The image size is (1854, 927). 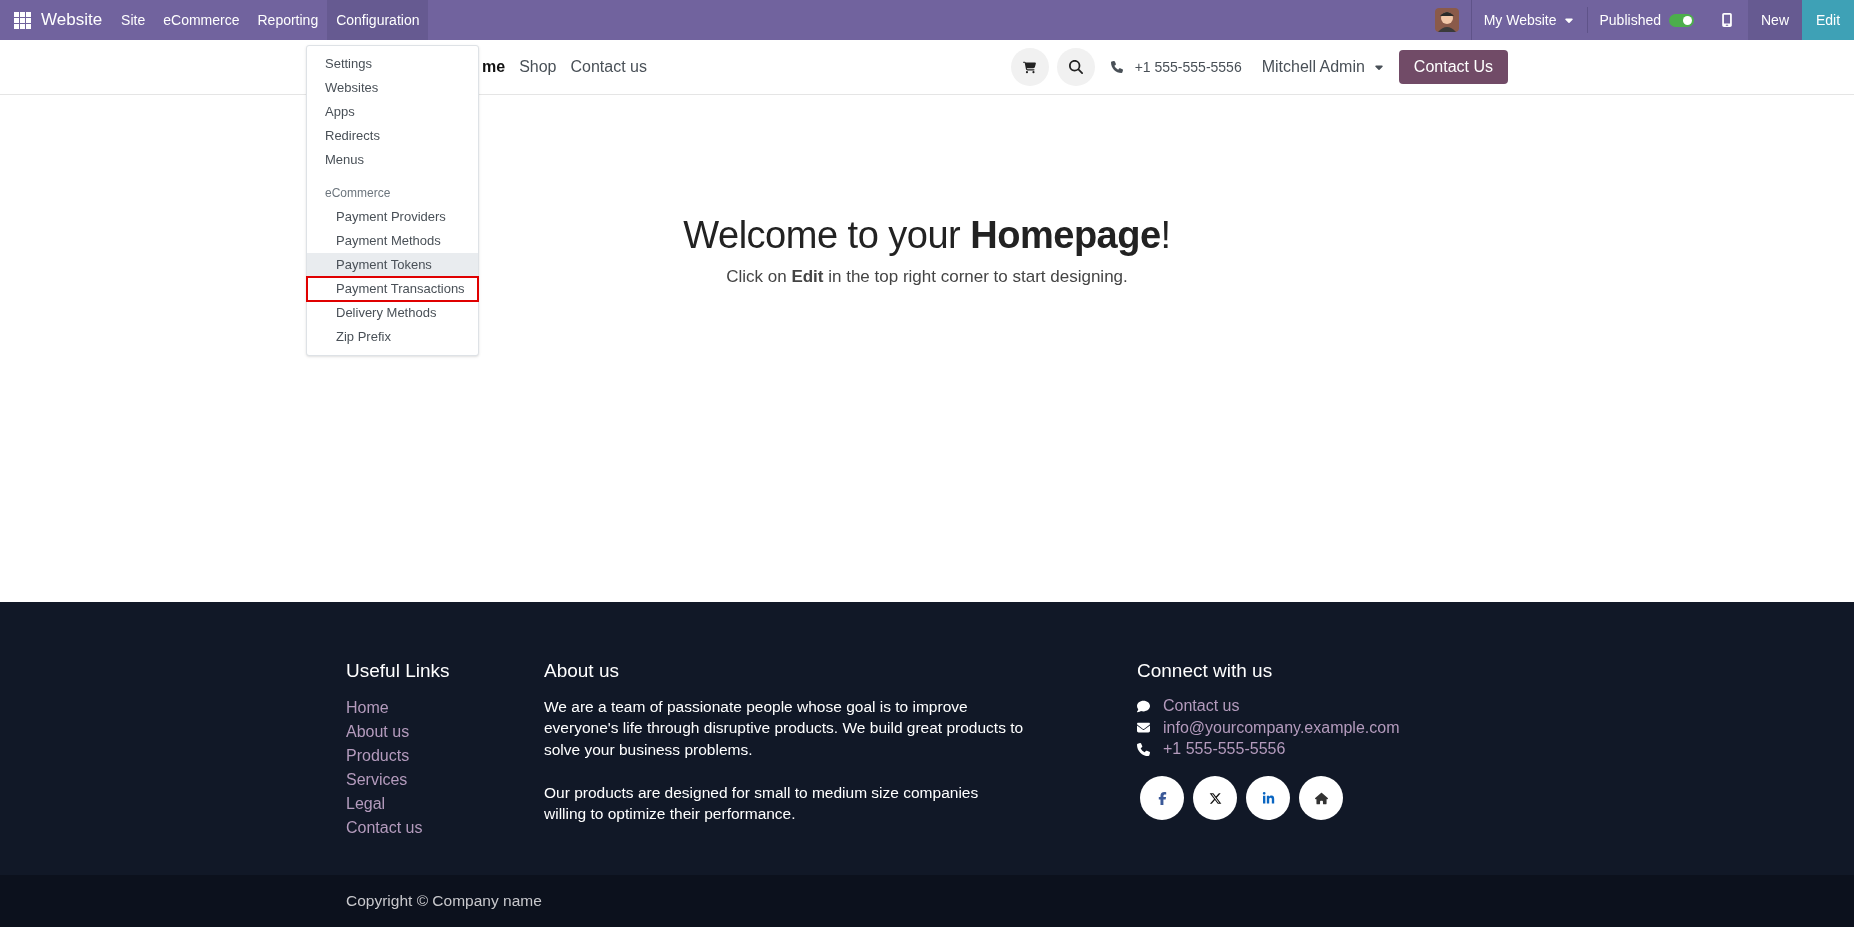 I want to click on search-icon, so click(x=1075, y=67).